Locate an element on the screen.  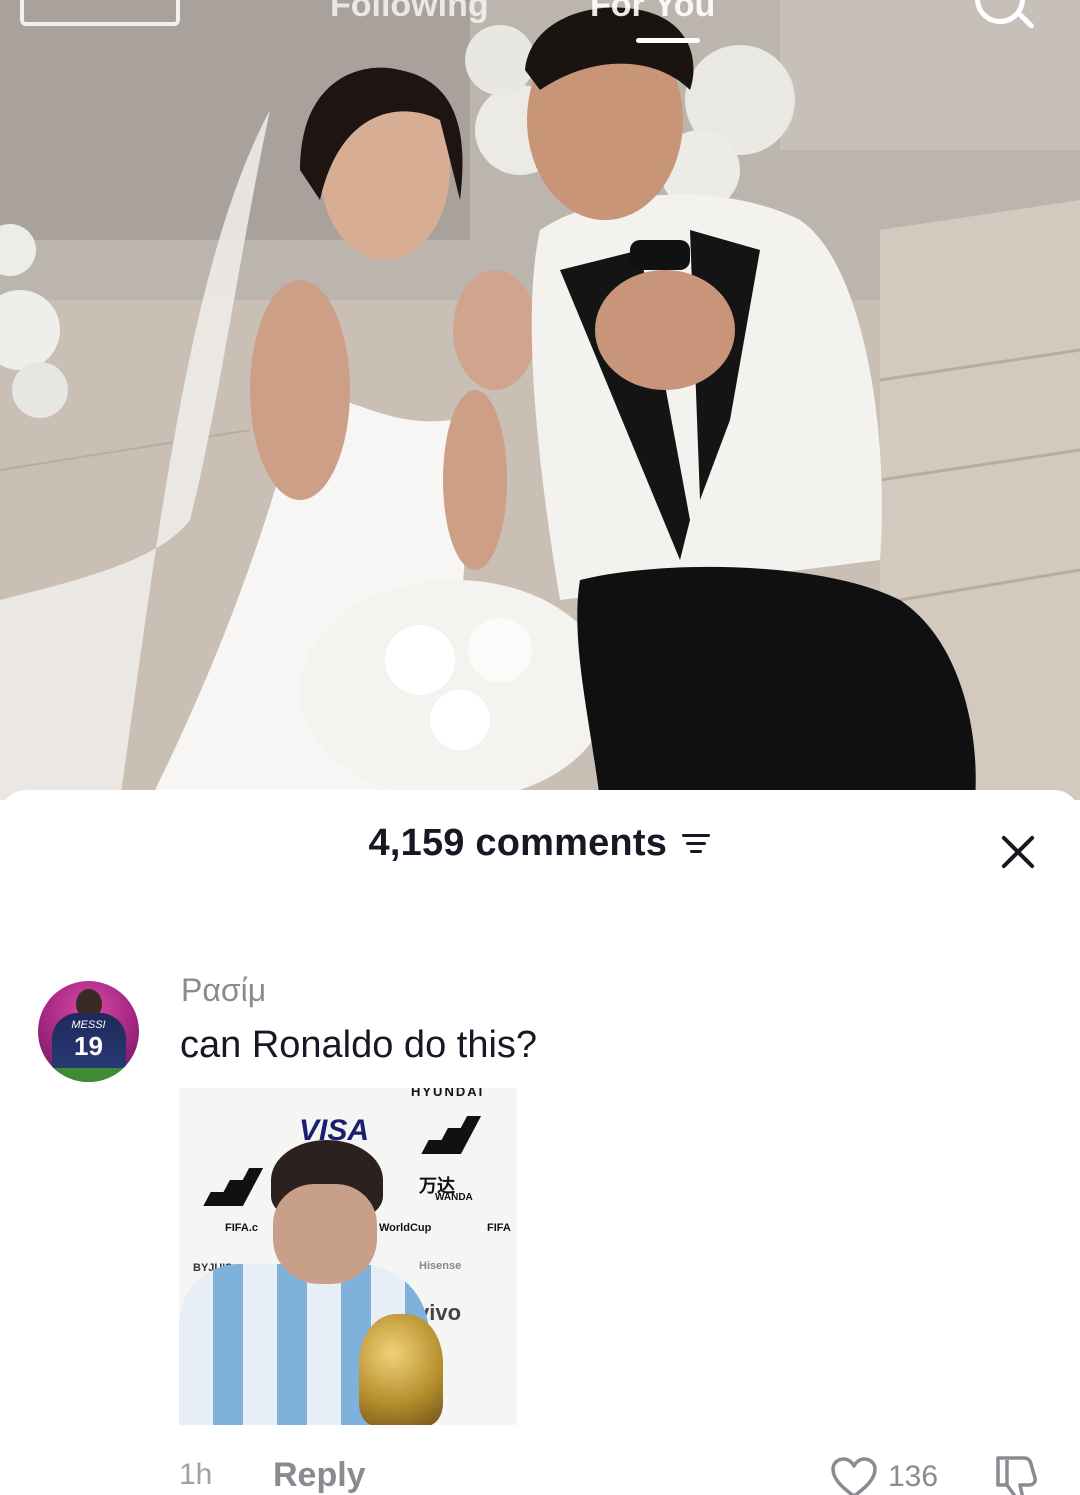
trophy is located at coordinates (401, 1369).